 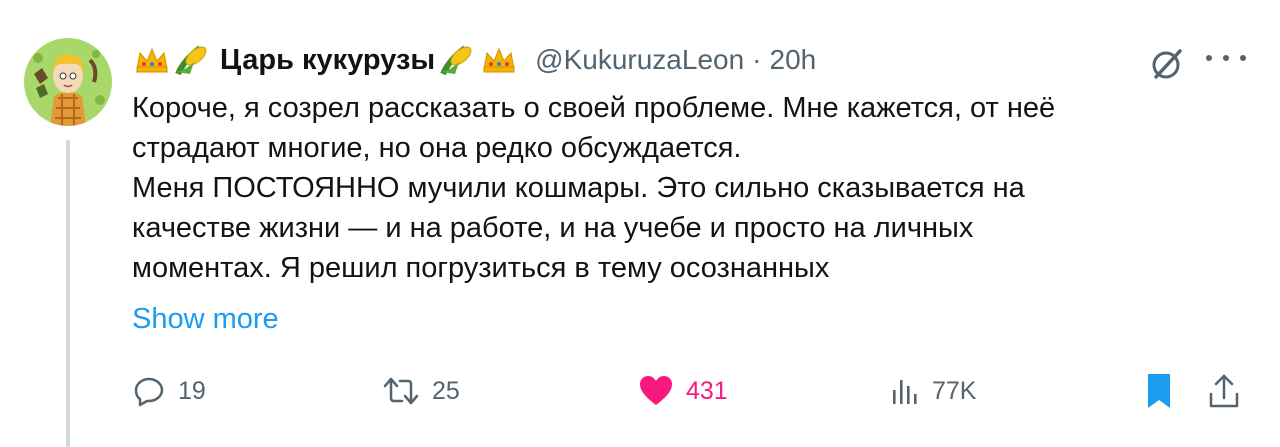 I want to click on retweet-button: 25, so click(x=421, y=391).